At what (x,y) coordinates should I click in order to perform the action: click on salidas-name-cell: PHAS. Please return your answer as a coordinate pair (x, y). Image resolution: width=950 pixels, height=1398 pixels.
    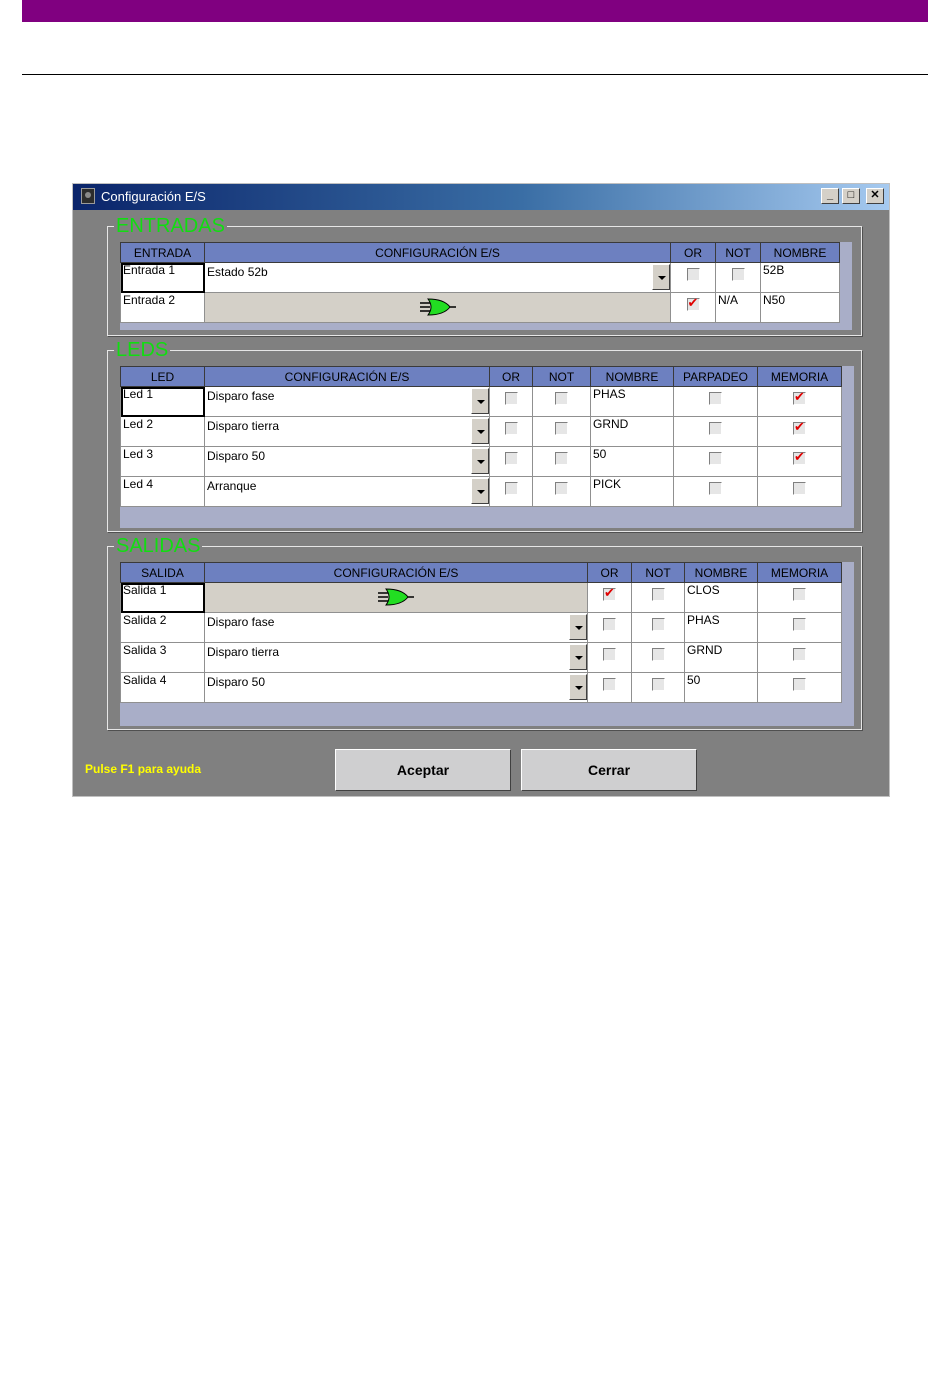
    Looking at the image, I should click on (721, 627).